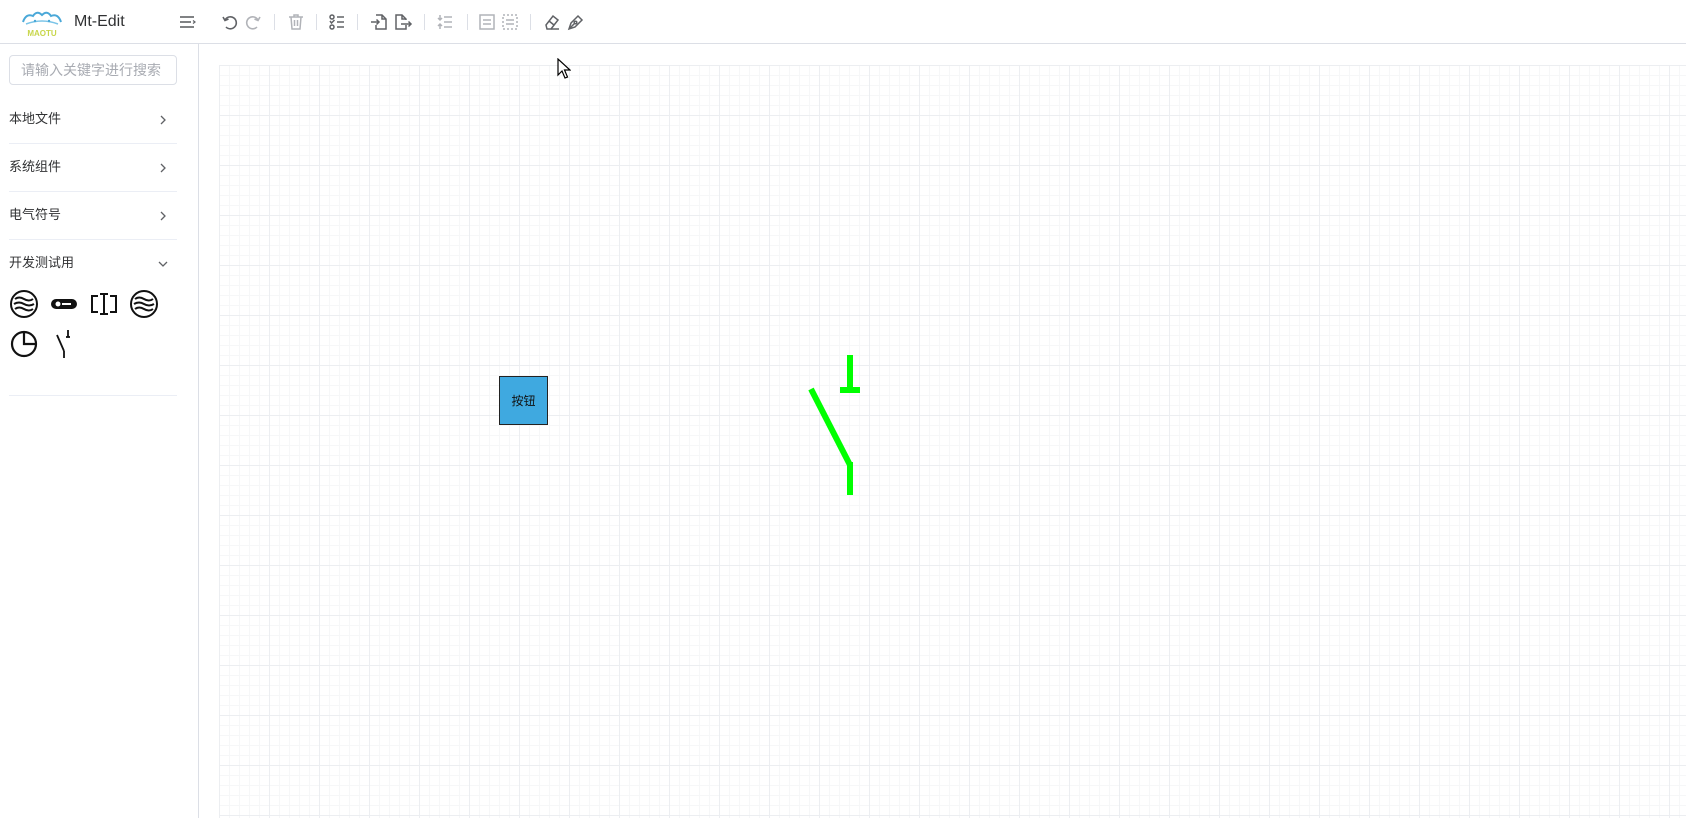  I want to click on category-dev-test: 开发测试用, so click(93, 264).